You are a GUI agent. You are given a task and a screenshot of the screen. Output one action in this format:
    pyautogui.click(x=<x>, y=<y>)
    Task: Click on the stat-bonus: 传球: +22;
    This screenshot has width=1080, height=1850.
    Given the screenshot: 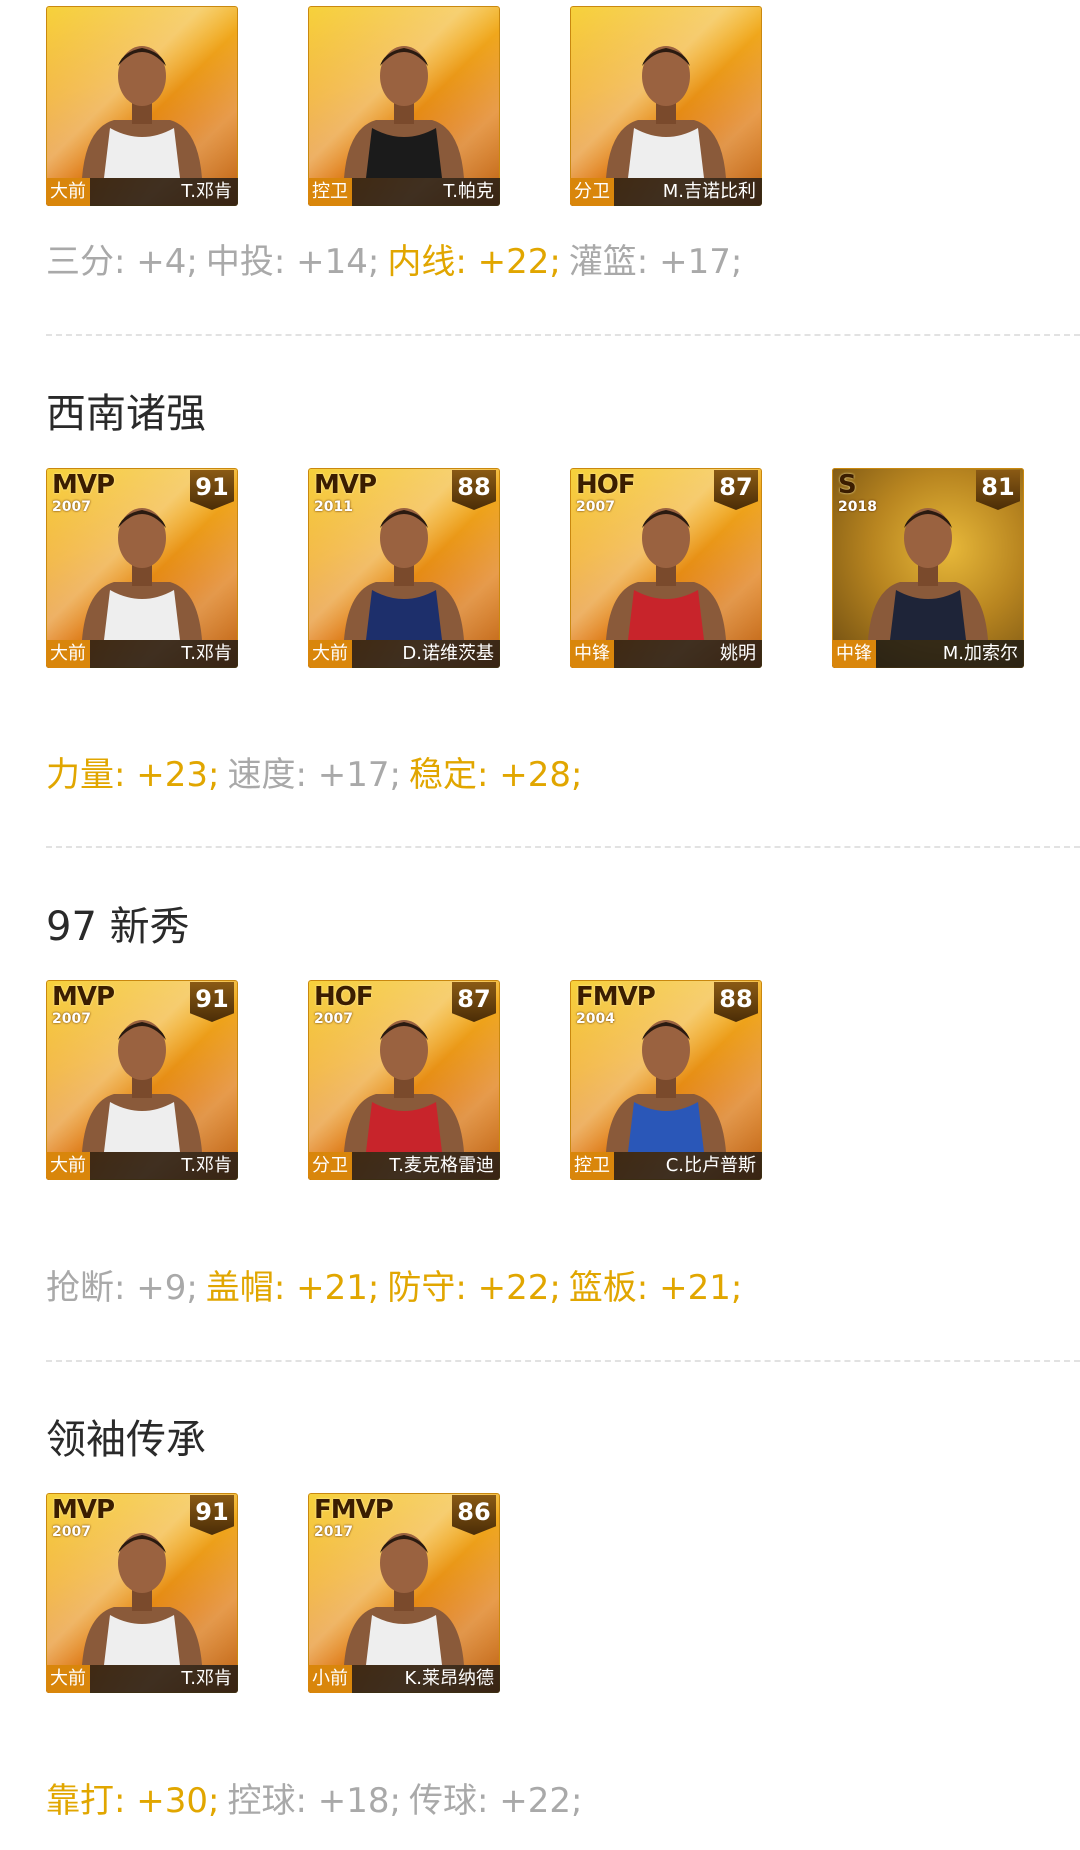 What is the action you would take?
    pyautogui.click(x=495, y=1801)
    